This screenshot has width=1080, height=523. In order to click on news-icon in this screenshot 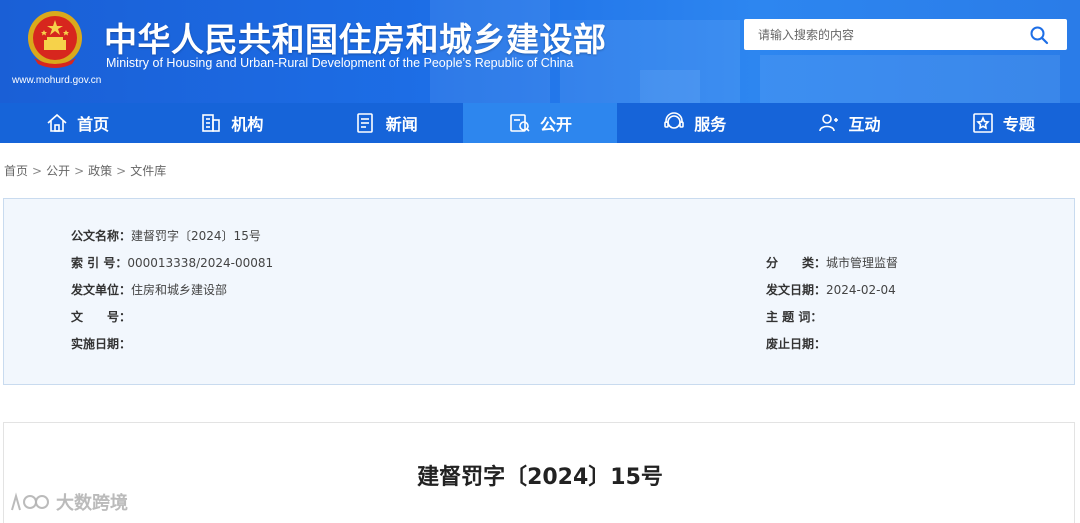, I will do `click(364, 123)`.